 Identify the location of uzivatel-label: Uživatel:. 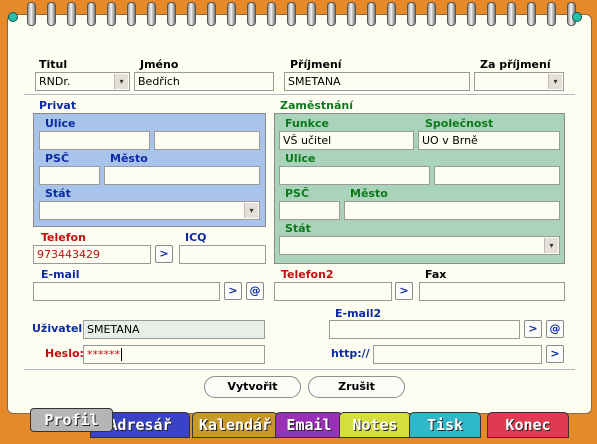
(59, 328).